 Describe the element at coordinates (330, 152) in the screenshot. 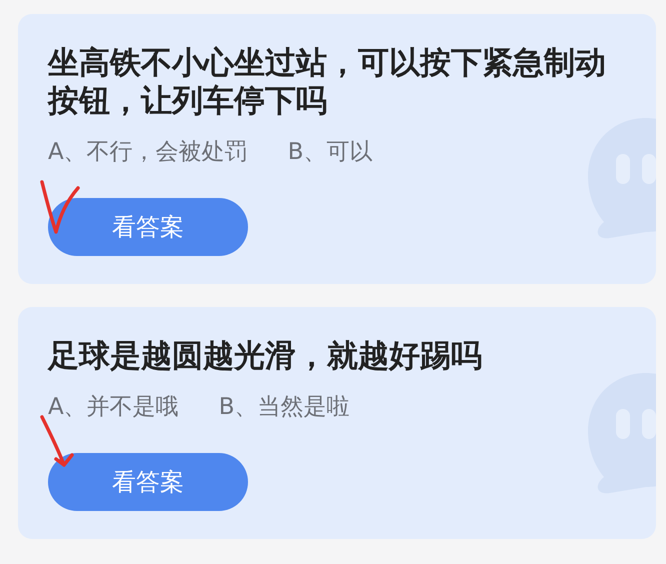

I see `answer-option: B、可以` at that location.